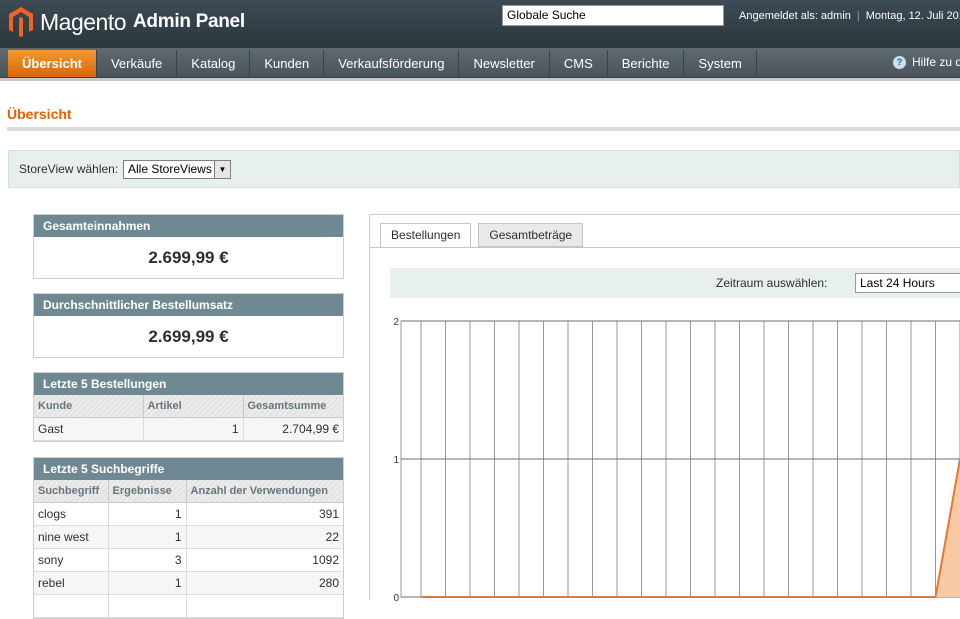 The height and width of the screenshot is (619, 960). Describe the element at coordinates (188, 257) in the screenshot. I see `revenue-value: 2.699,99 €` at that location.